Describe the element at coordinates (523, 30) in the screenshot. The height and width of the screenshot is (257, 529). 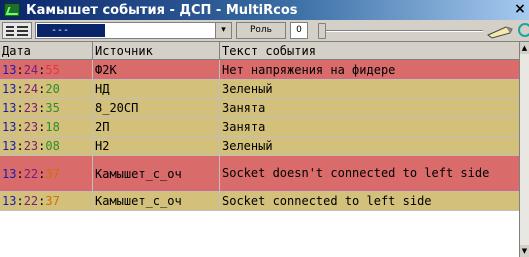
I see `refresh-icon` at that location.